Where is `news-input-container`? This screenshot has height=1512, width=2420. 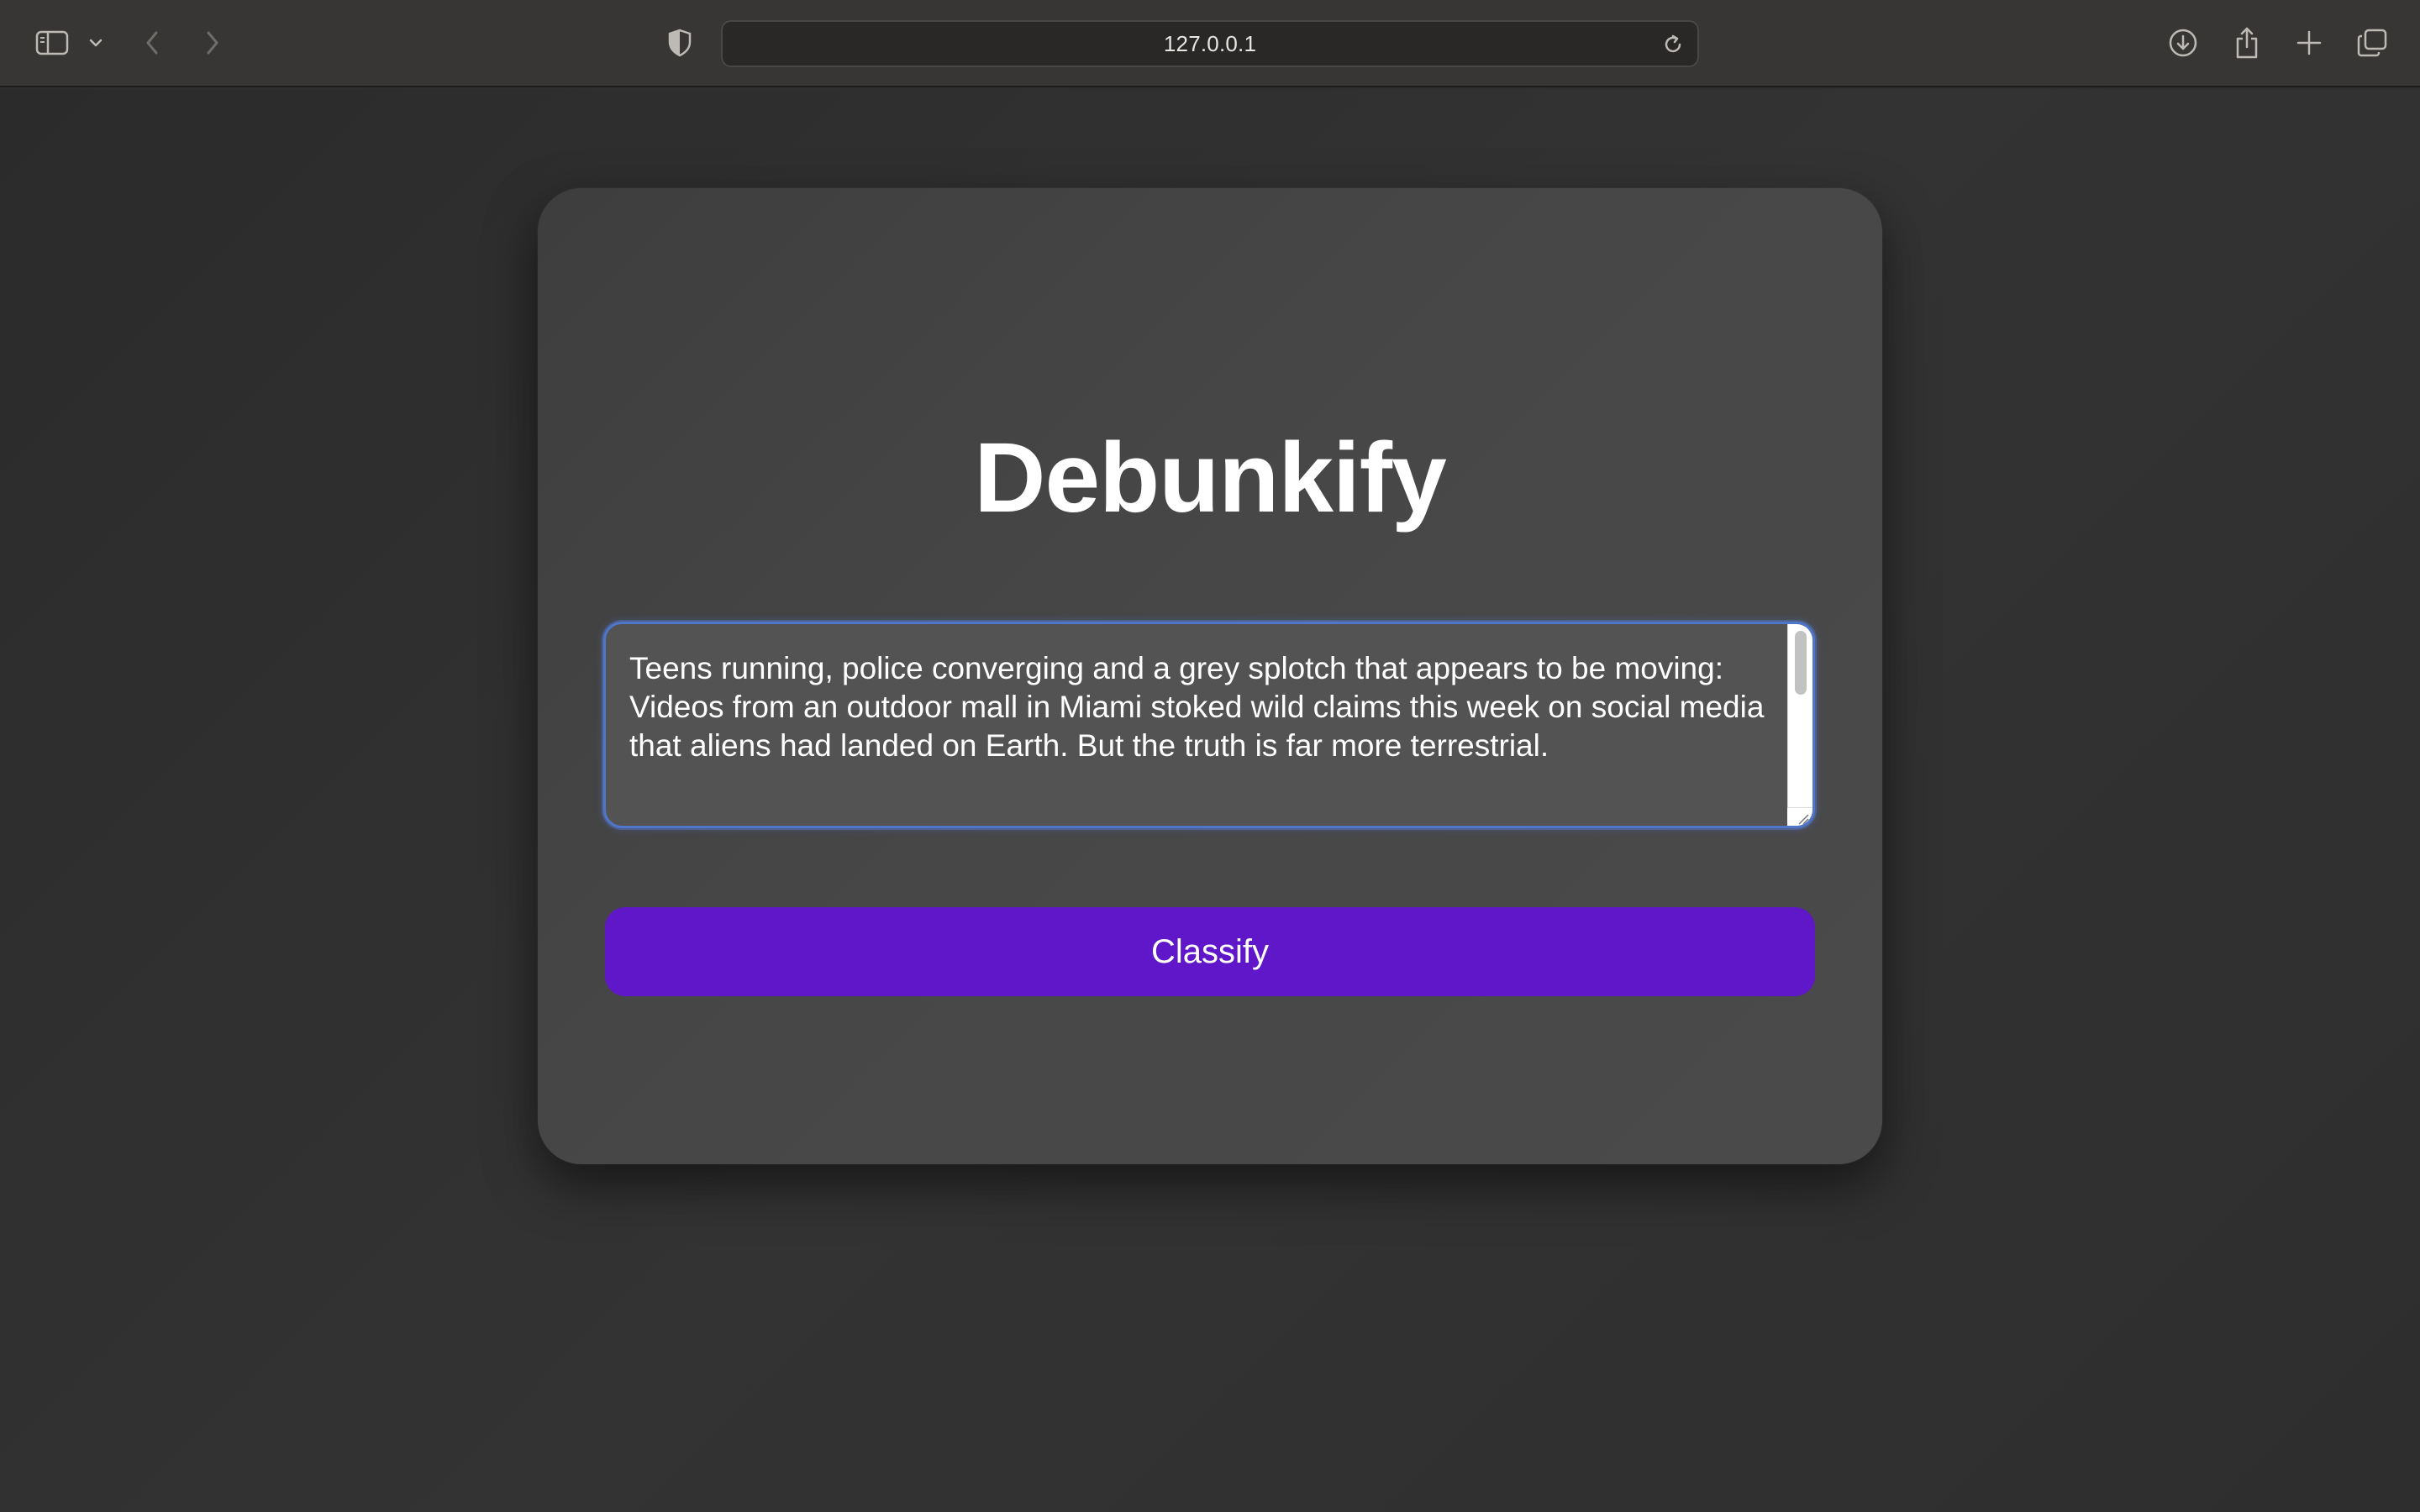
news-input-container is located at coordinates (1209, 725).